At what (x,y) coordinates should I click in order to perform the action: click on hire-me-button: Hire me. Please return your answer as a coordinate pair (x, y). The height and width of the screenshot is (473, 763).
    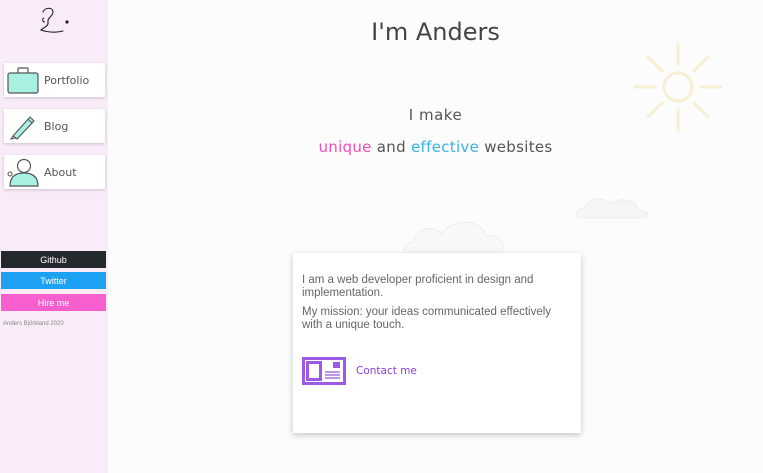
    Looking at the image, I should click on (53, 302).